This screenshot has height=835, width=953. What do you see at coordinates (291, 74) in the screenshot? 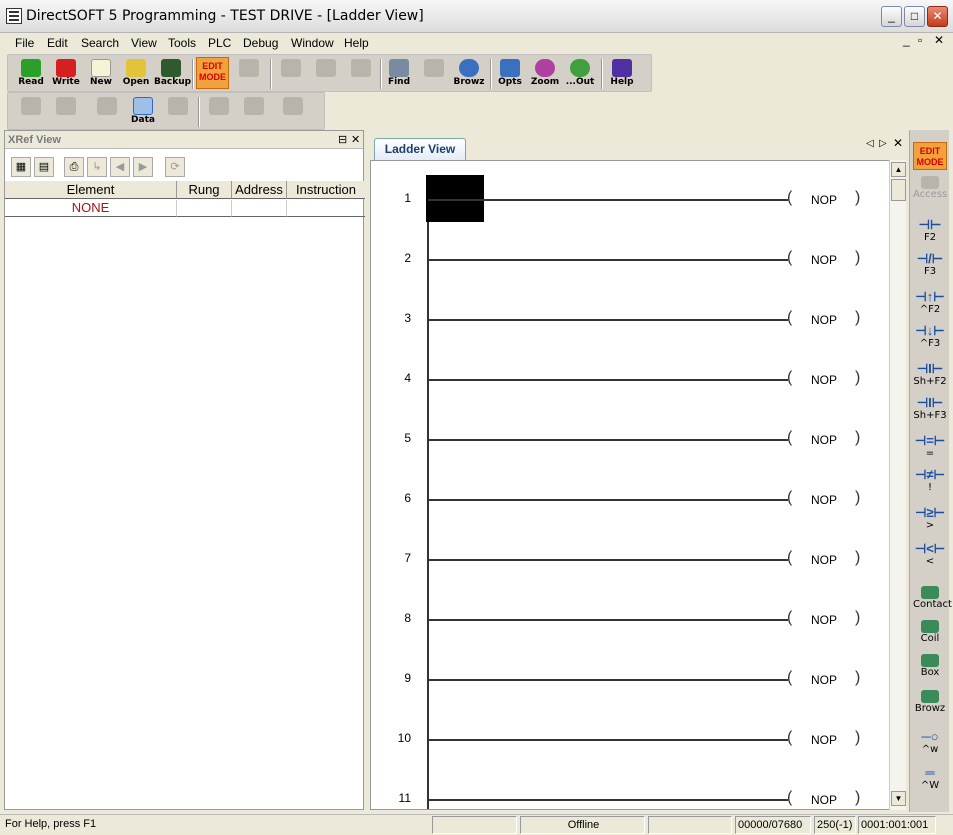
I see `cut-button` at bounding box center [291, 74].